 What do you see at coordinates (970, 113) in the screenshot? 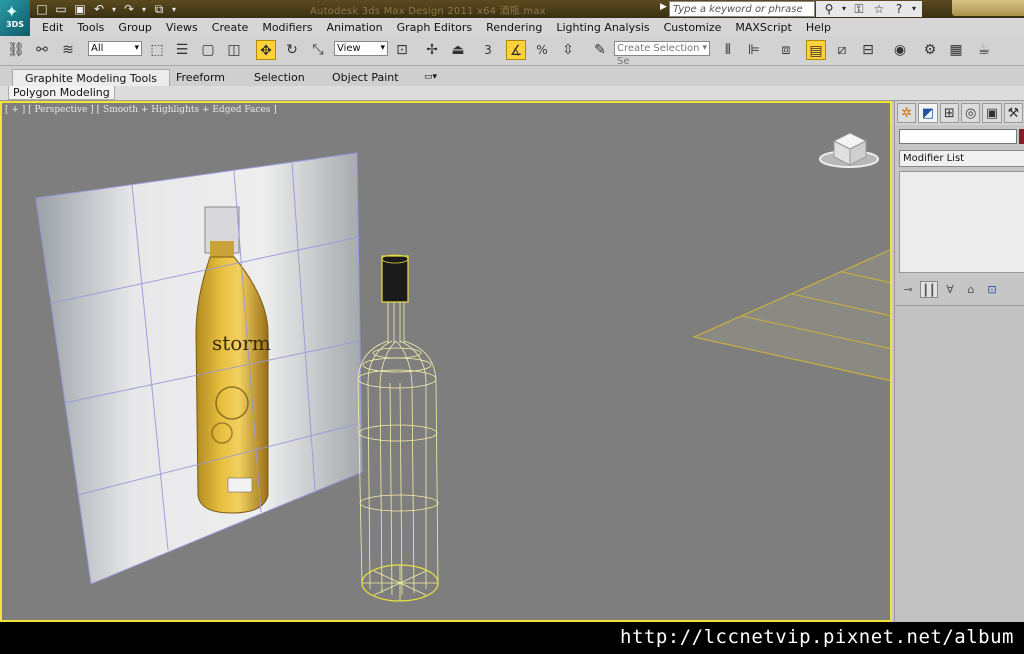
I see `motion-tab-icon: ◎` at bounding box center [970, 113].